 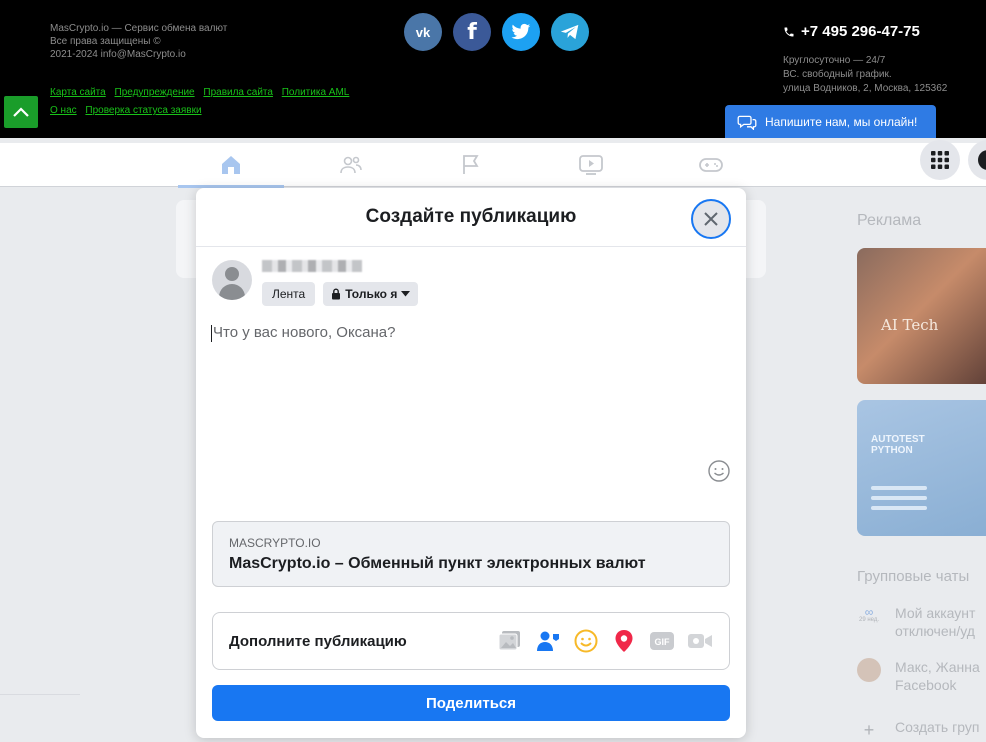 I want to click on post-text-input: Что у вас нового, Оксана?, so click(x=303, y=333).